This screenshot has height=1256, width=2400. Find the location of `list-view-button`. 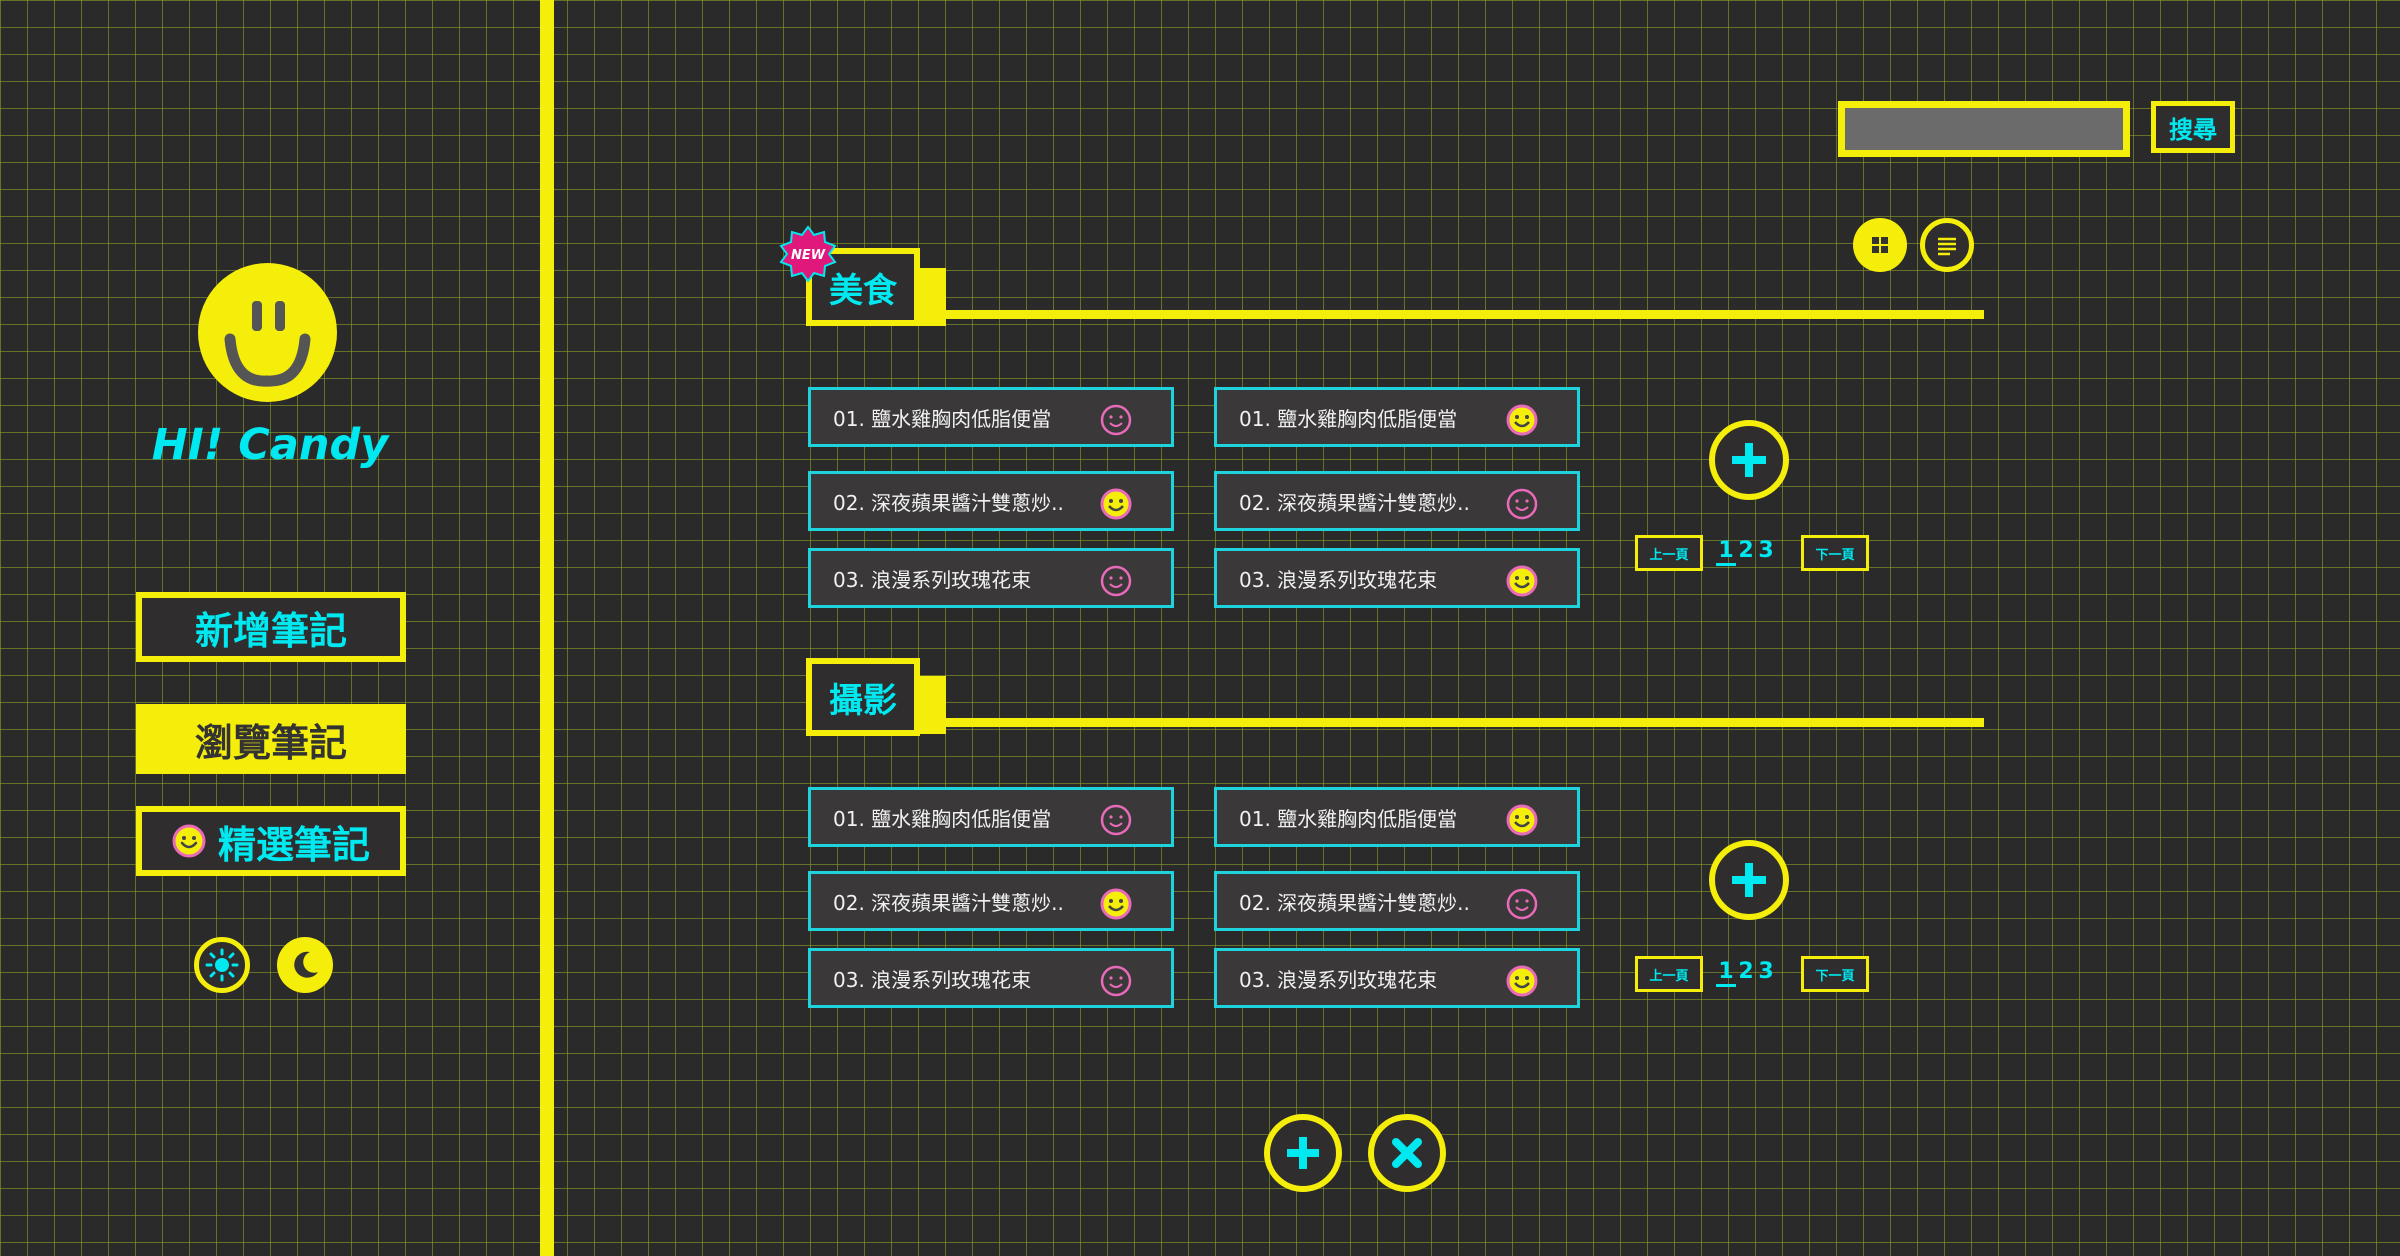

list-view-button is located at coordinates (1947, 245).